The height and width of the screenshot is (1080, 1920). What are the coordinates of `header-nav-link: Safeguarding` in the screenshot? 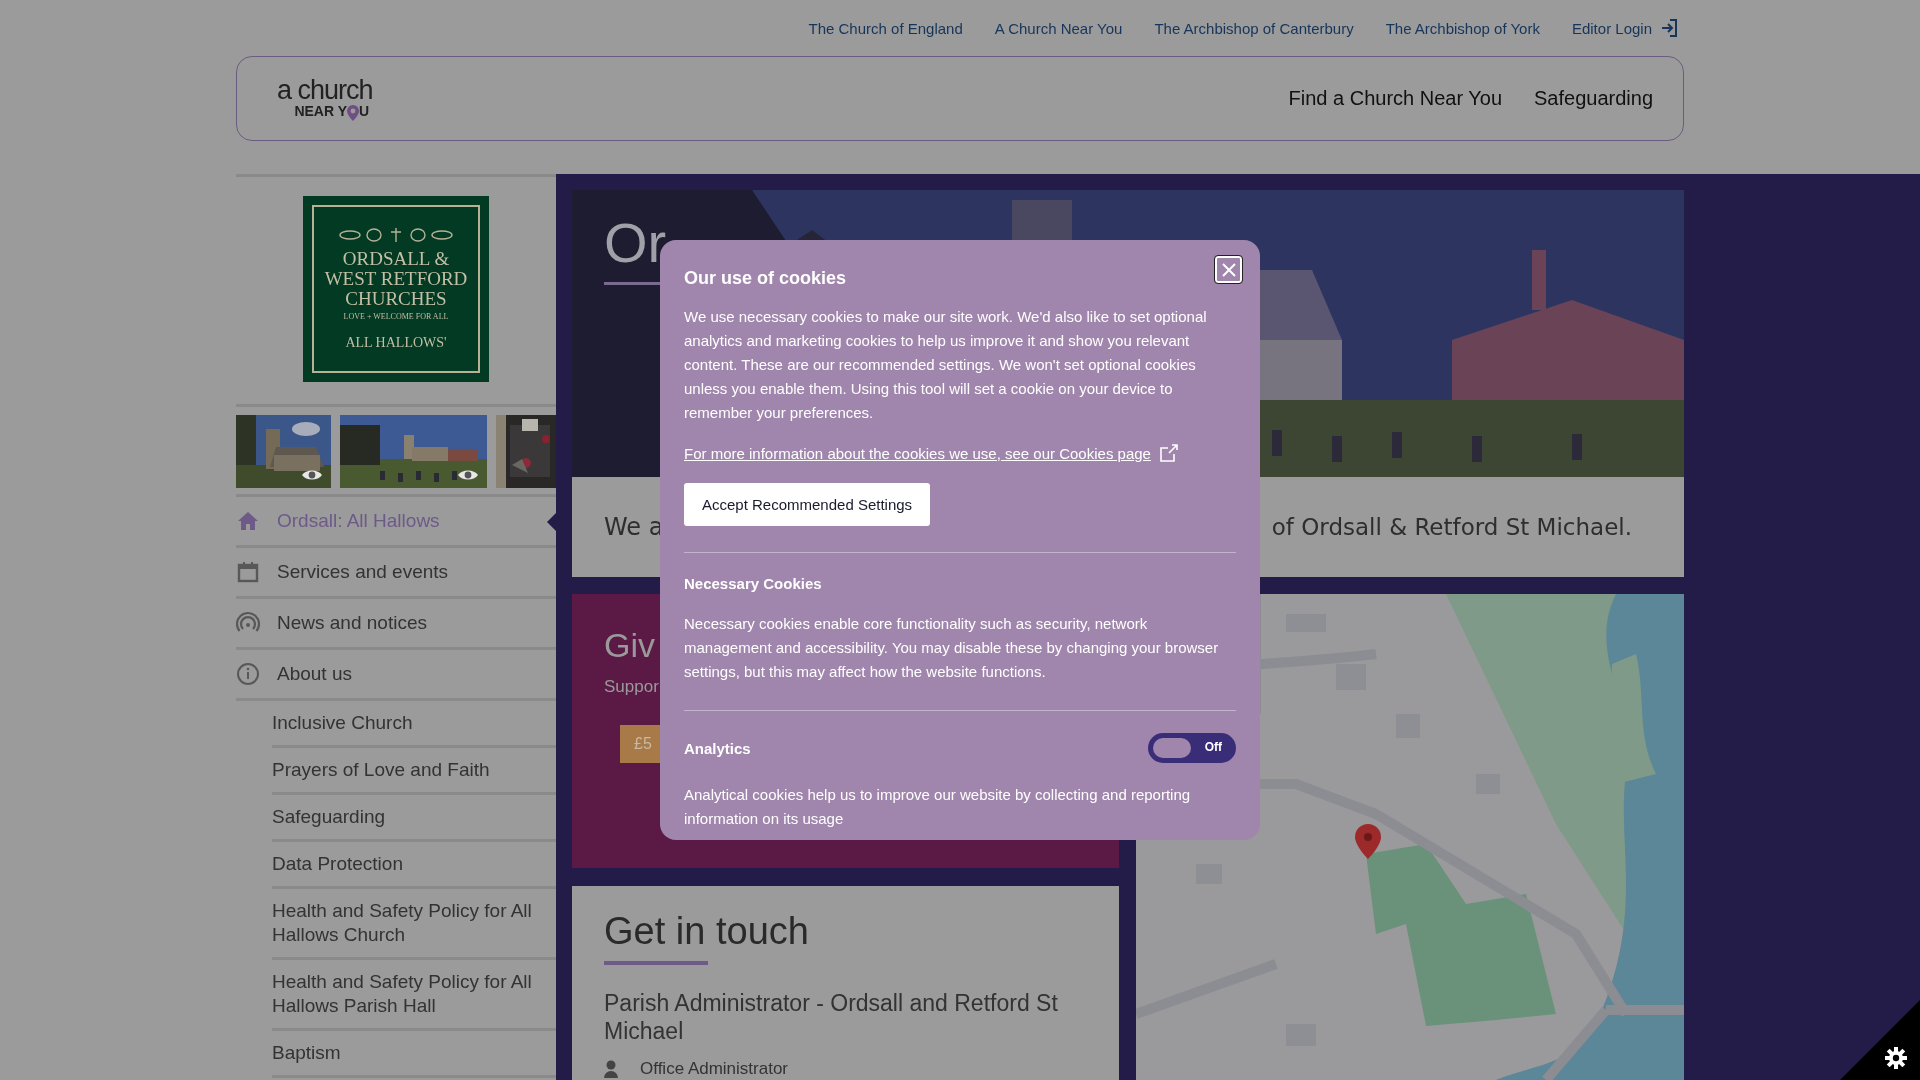 It's located at (1593, 98).